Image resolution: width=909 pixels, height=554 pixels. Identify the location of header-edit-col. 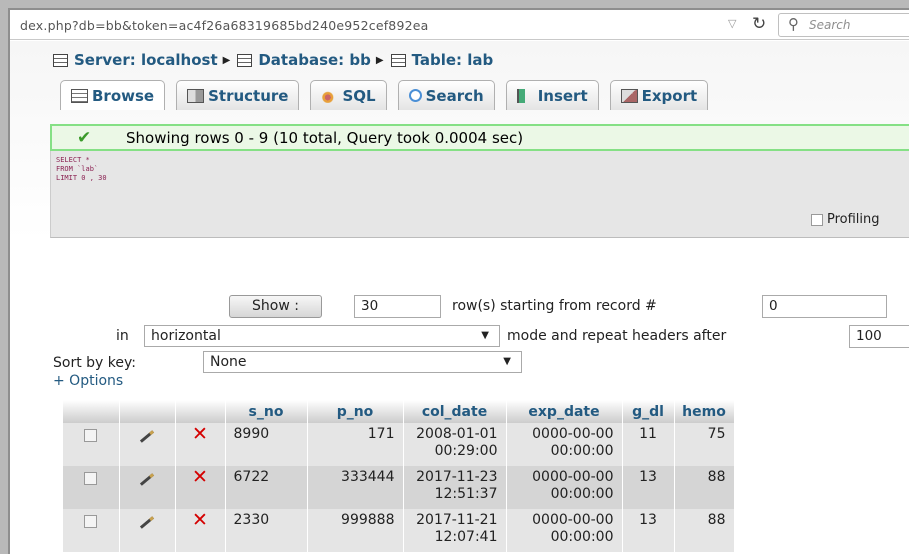
(147, 411).